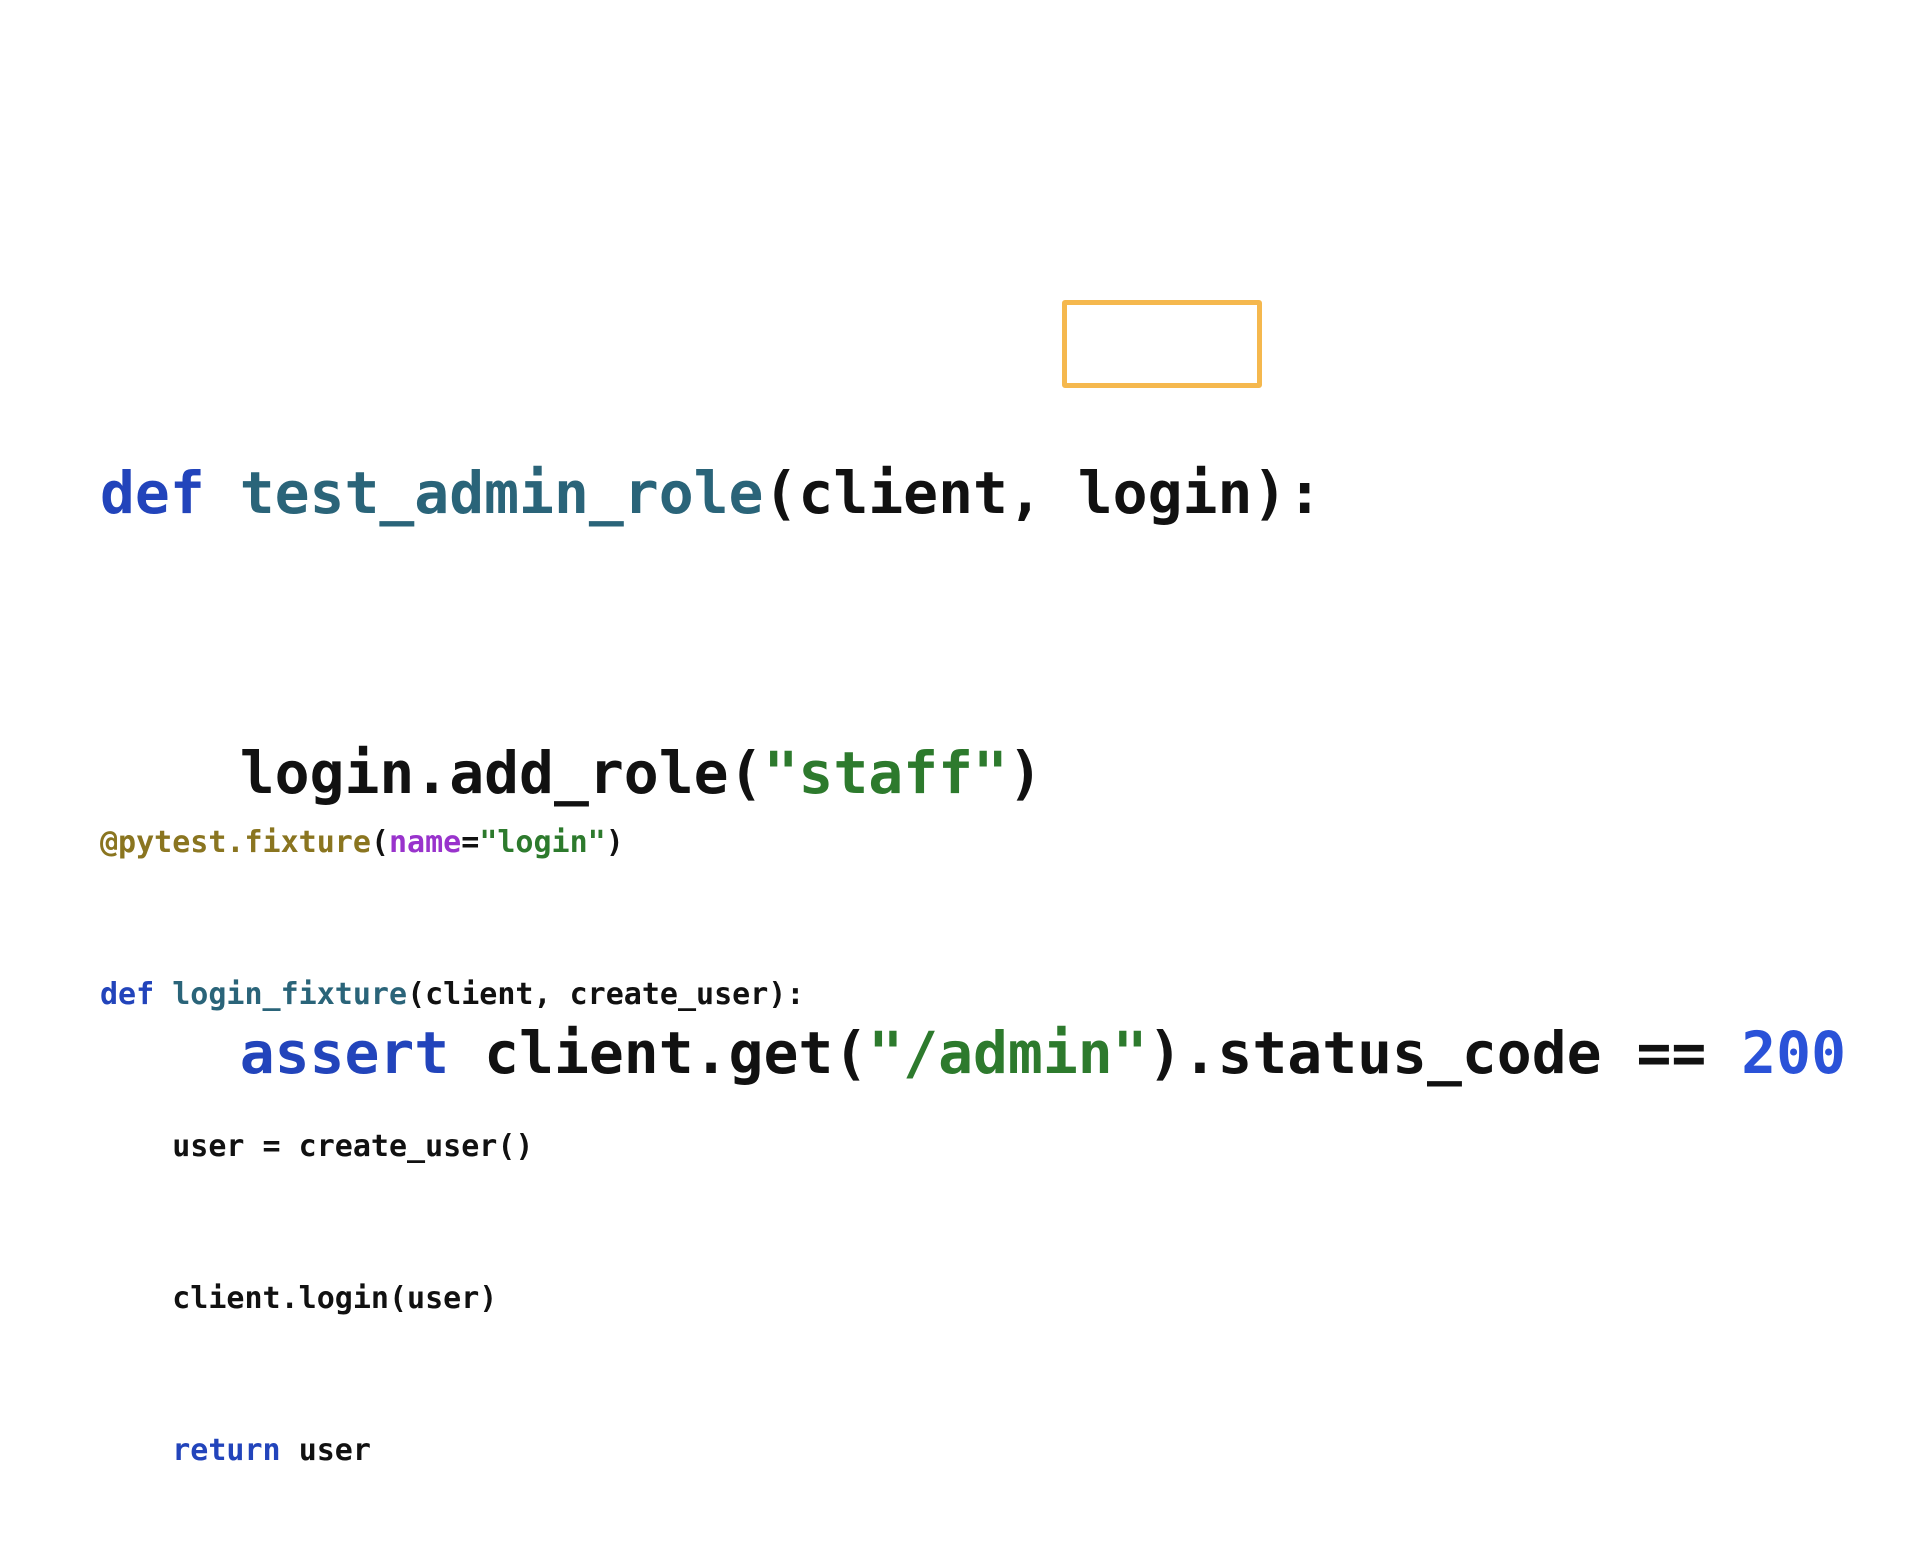  I want to click on login-fixture-signature-token: (client, create_user):, so click(606, 994).